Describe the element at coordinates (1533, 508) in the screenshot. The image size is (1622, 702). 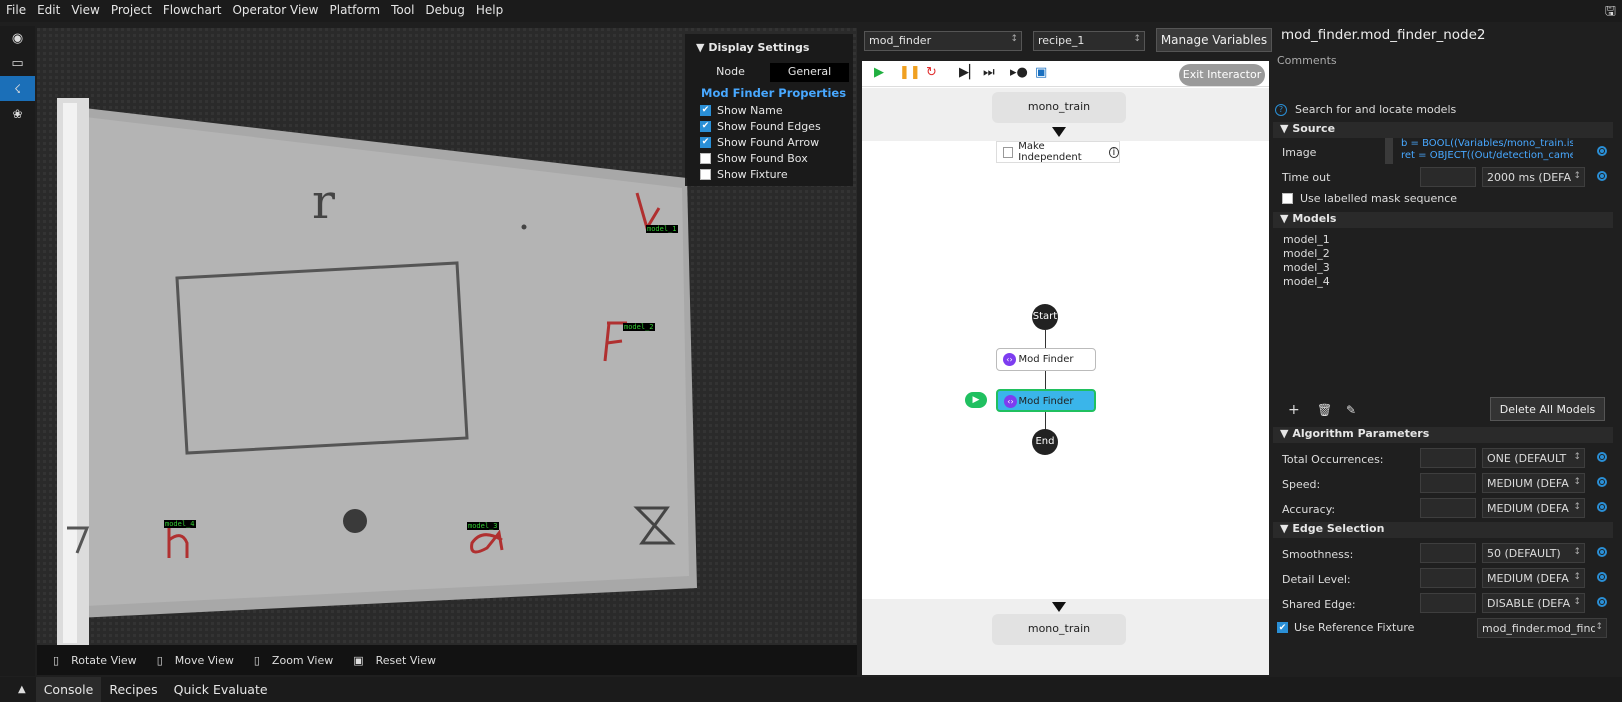
I see `accuracy-select: MEDIUM (DEFA` at that location.